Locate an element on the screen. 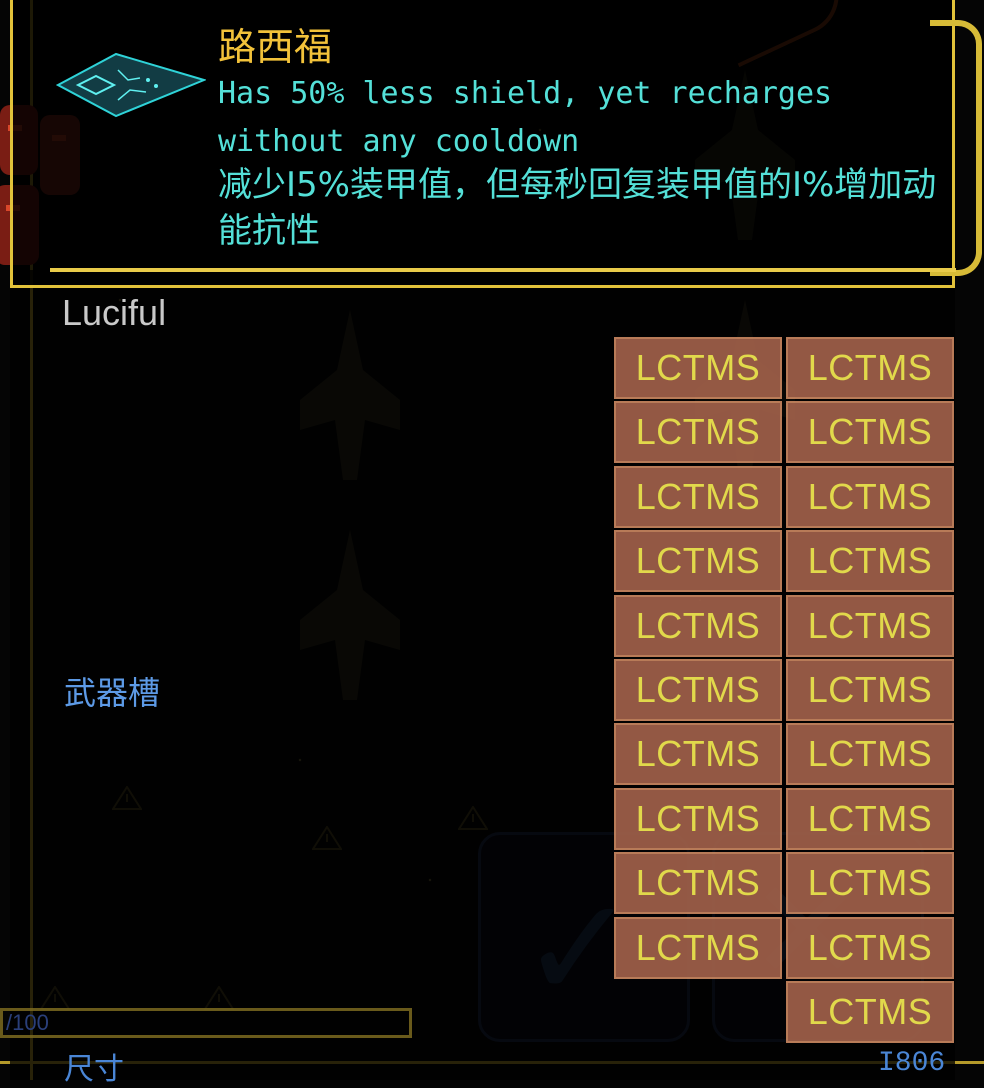 The image size is (984, 1088). size-value: I806 is located at coordinates (912, 1063).